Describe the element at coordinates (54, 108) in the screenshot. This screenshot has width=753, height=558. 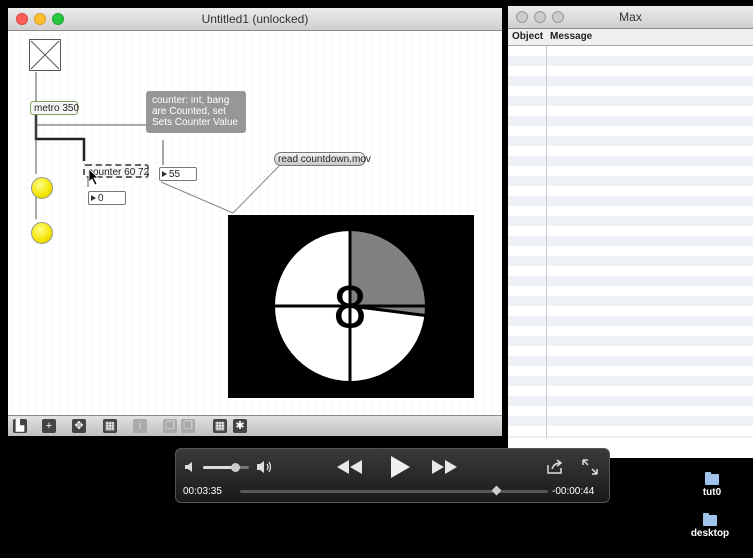
I see `metro-object: metro 350` at that location.